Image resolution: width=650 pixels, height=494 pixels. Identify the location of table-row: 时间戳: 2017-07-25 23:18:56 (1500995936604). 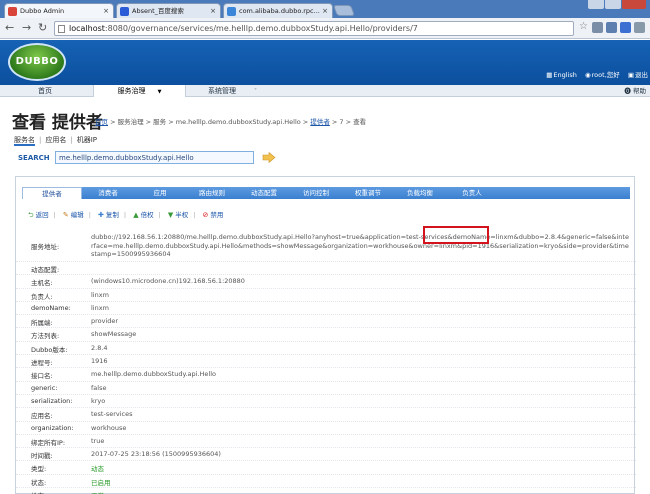
(326, 455).